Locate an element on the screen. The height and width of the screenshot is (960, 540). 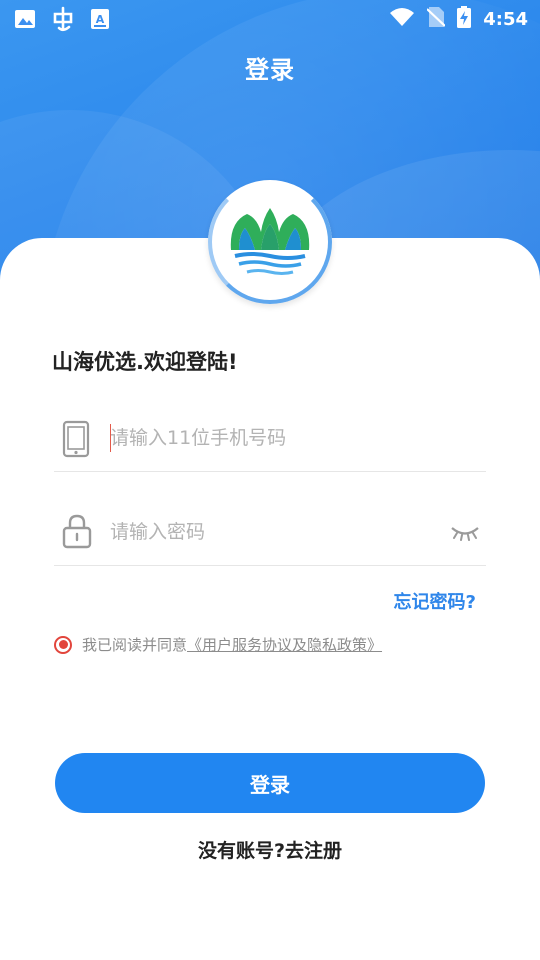
page-title: 登录 is located at coordinates (270, 70).